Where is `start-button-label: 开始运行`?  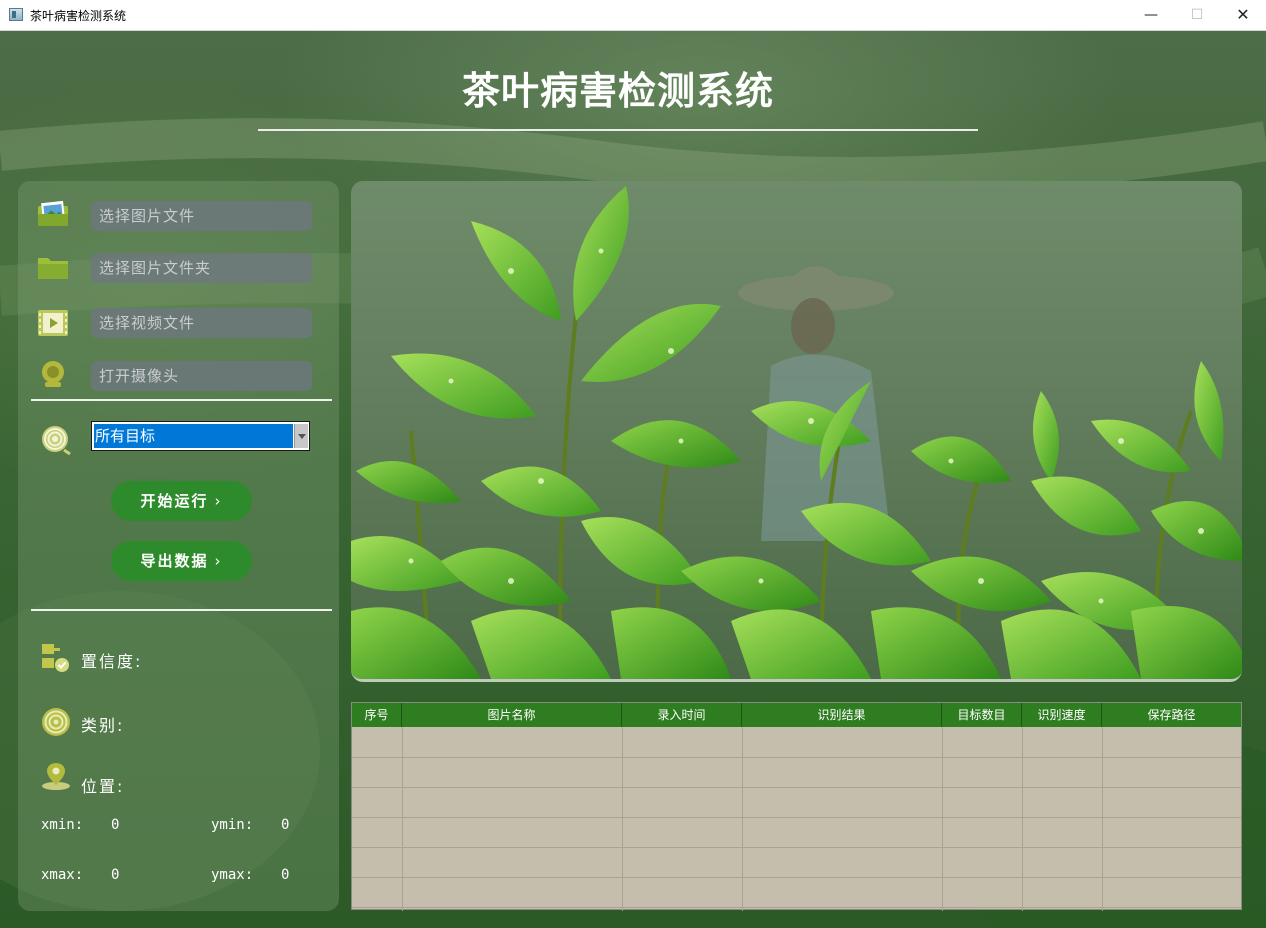
start-button-label: 开始运行 is located at coordinates (174, 501).